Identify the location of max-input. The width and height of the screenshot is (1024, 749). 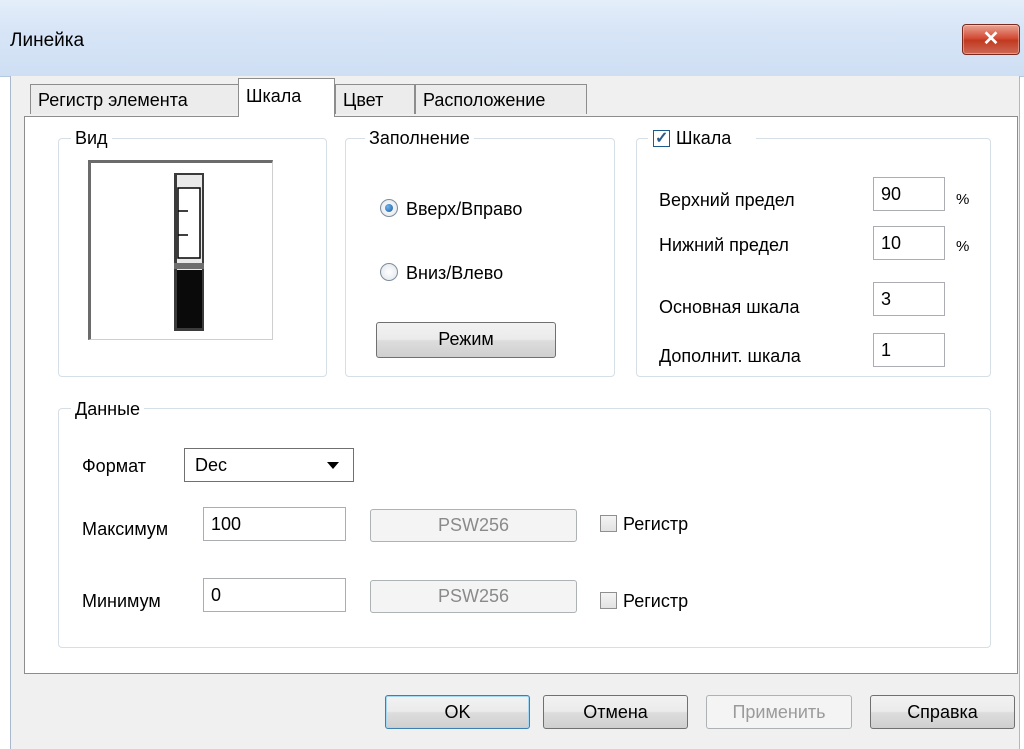
(274, 524).